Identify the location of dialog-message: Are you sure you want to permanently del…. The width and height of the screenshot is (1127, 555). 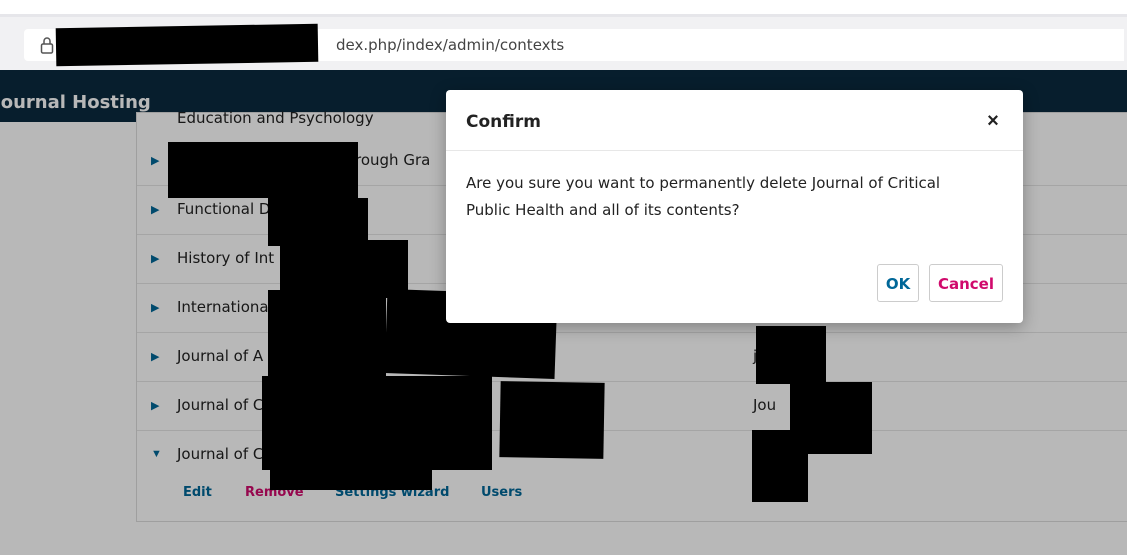
(703, 196).